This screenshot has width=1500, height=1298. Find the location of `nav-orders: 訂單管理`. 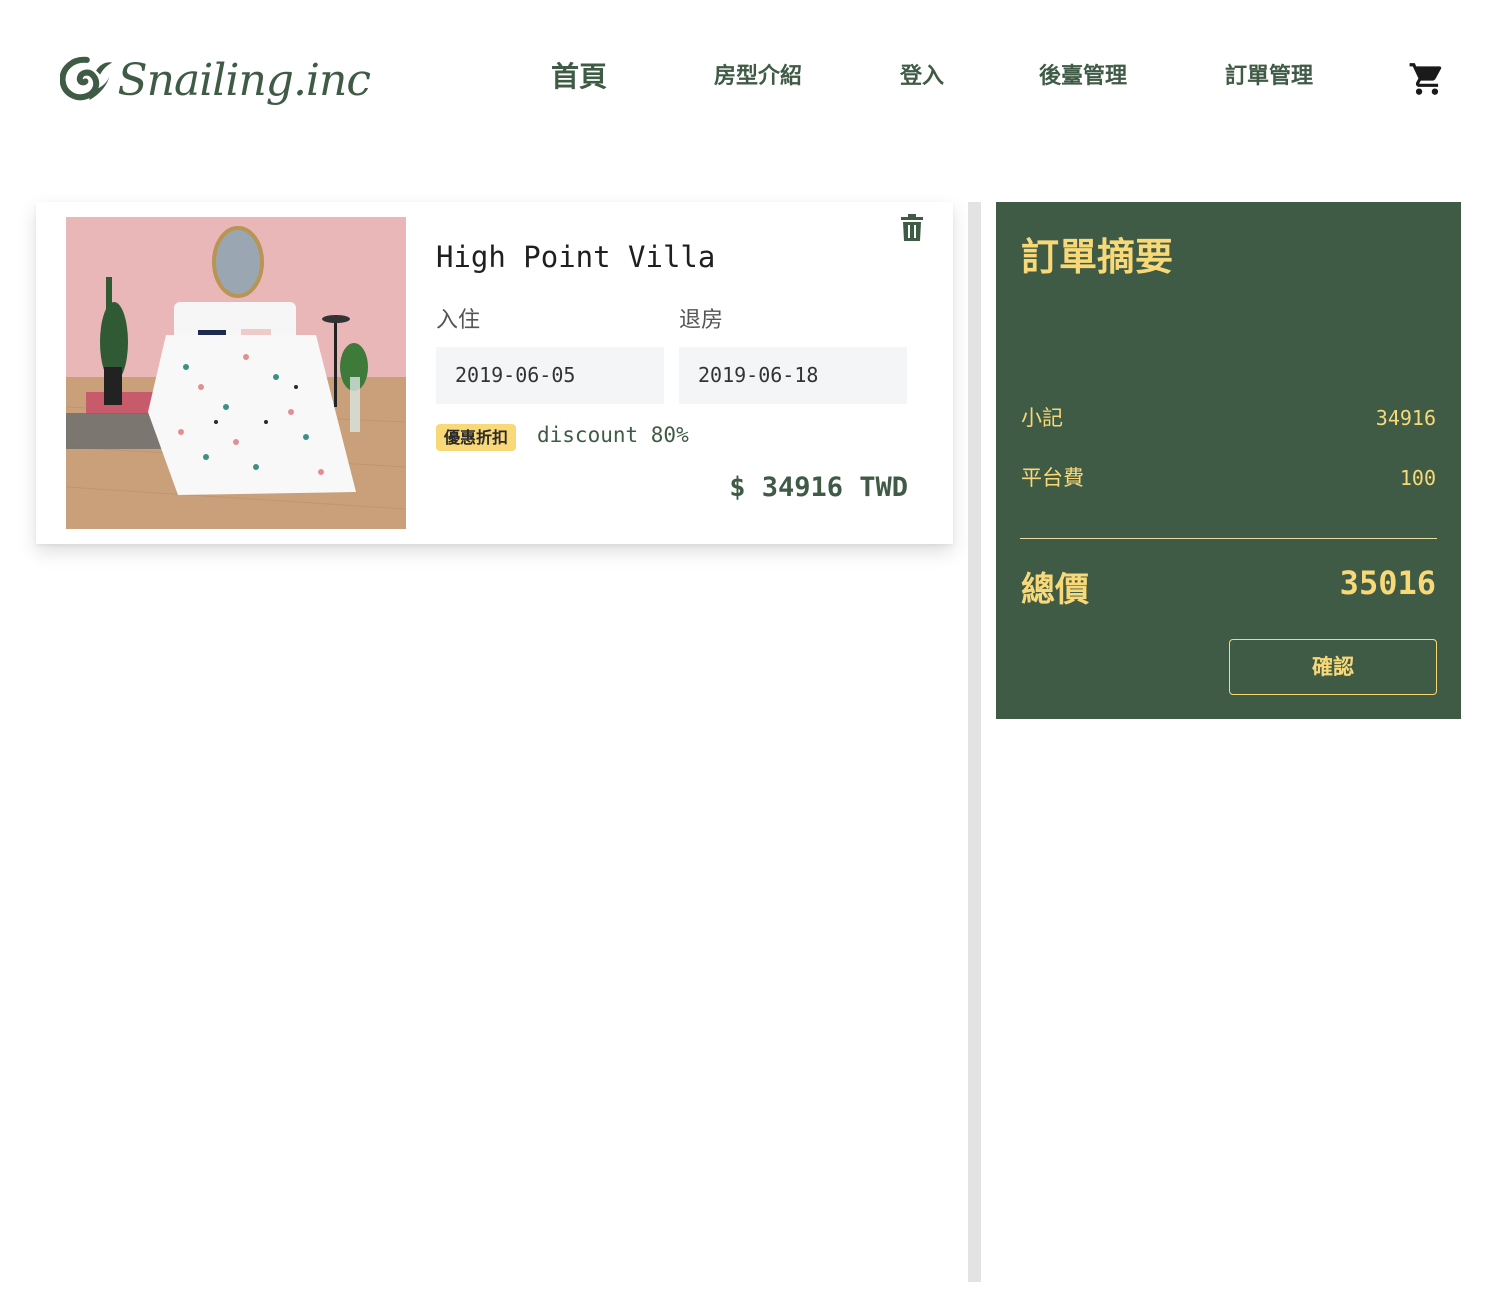

nav-orders: 訂單管理 is located at coordinates (1269, 77).